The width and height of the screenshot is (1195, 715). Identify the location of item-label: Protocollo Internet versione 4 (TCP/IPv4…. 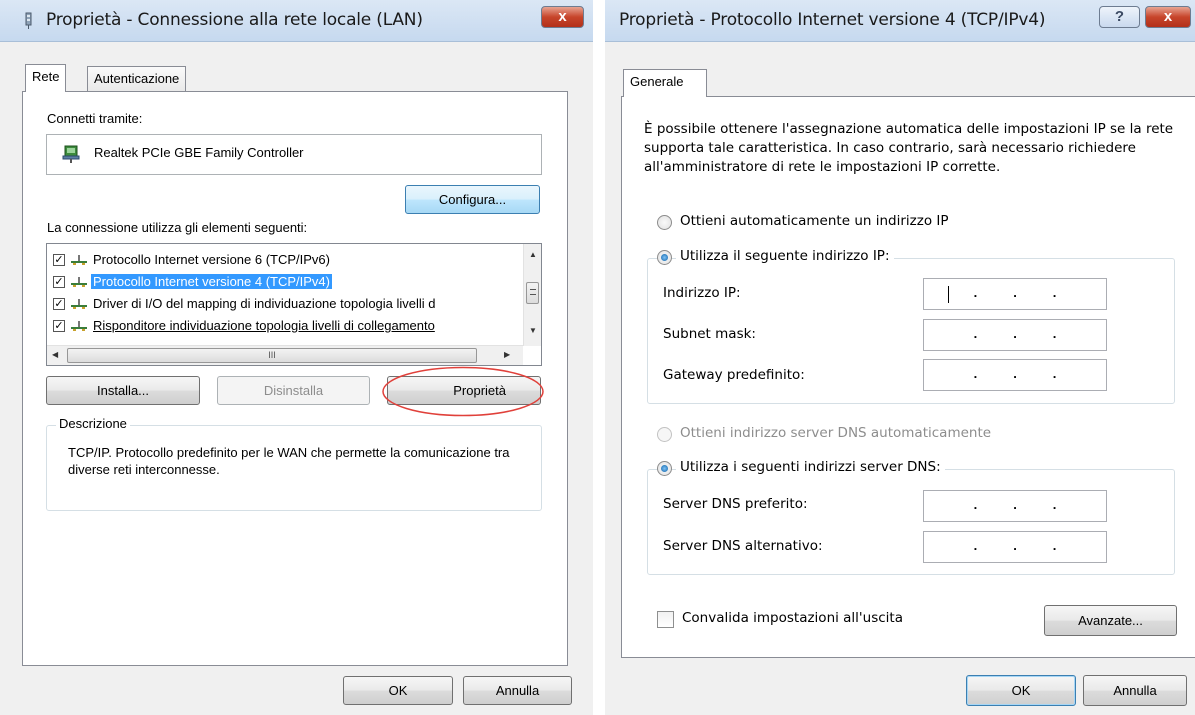
(211, 281).